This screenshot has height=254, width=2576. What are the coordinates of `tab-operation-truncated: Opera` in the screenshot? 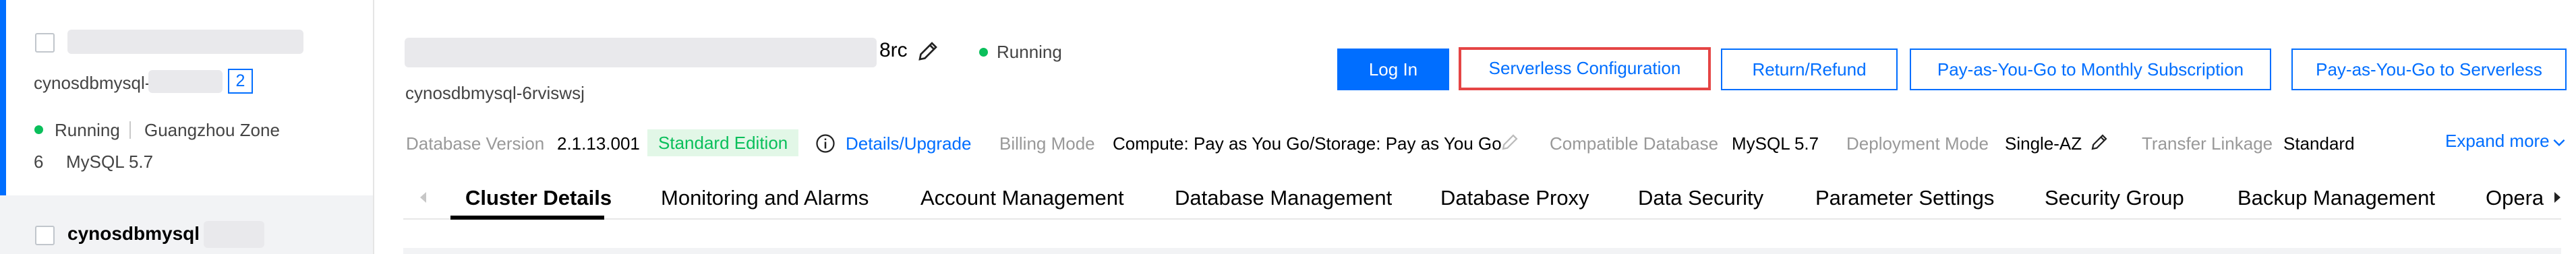 It's located at (2515, 198).